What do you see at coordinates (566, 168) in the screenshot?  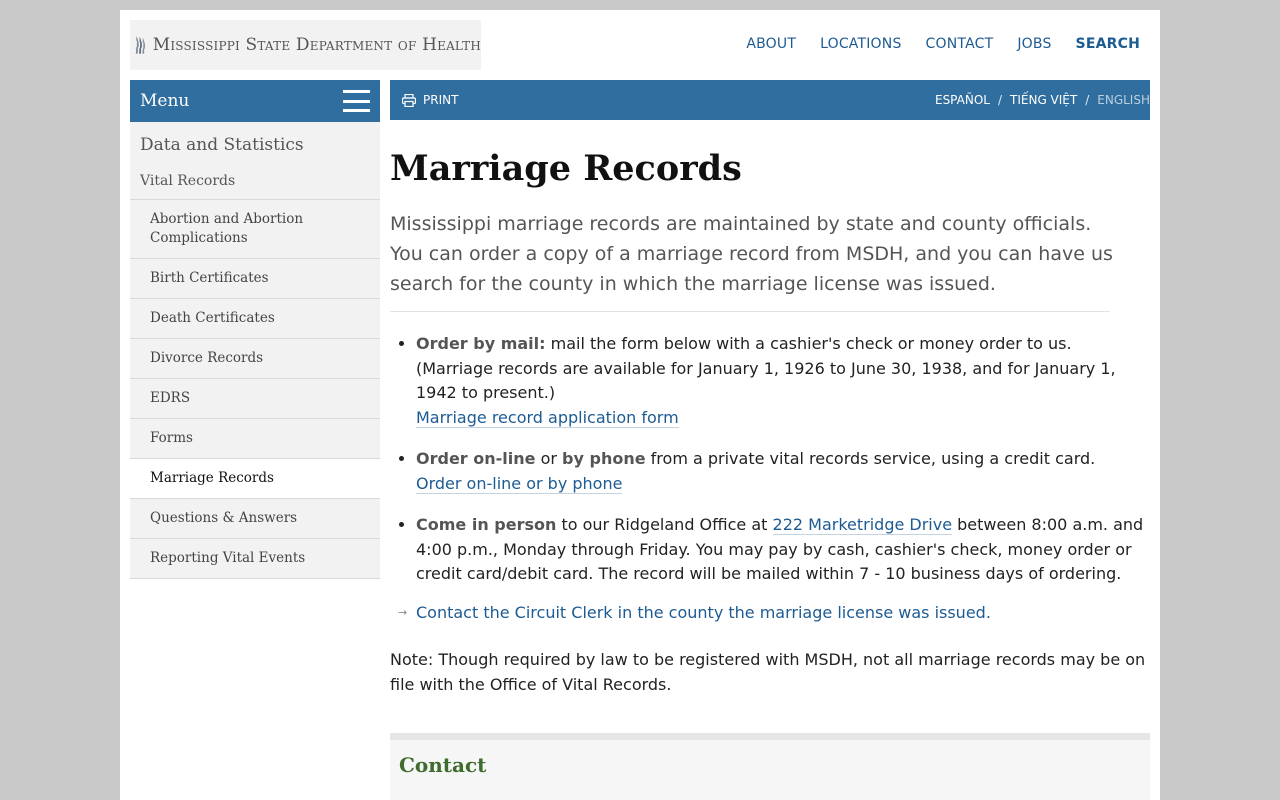 I see `page-title: Marriage Records` at bounding box center [566, 168].